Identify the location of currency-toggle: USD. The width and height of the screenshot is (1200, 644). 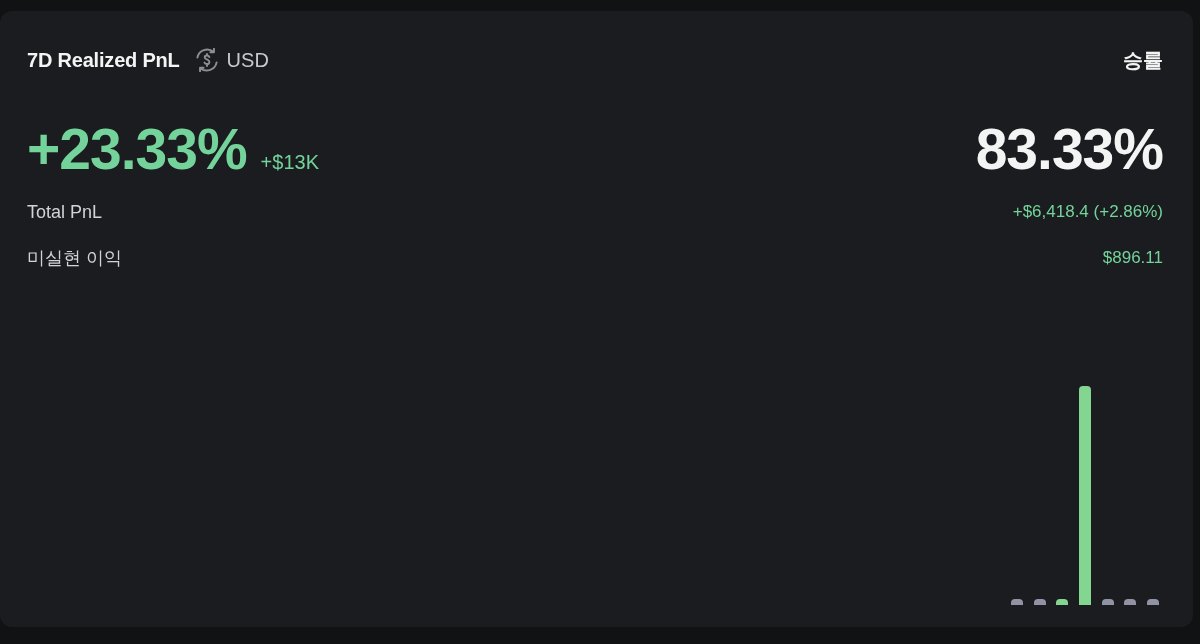
(231, 60).